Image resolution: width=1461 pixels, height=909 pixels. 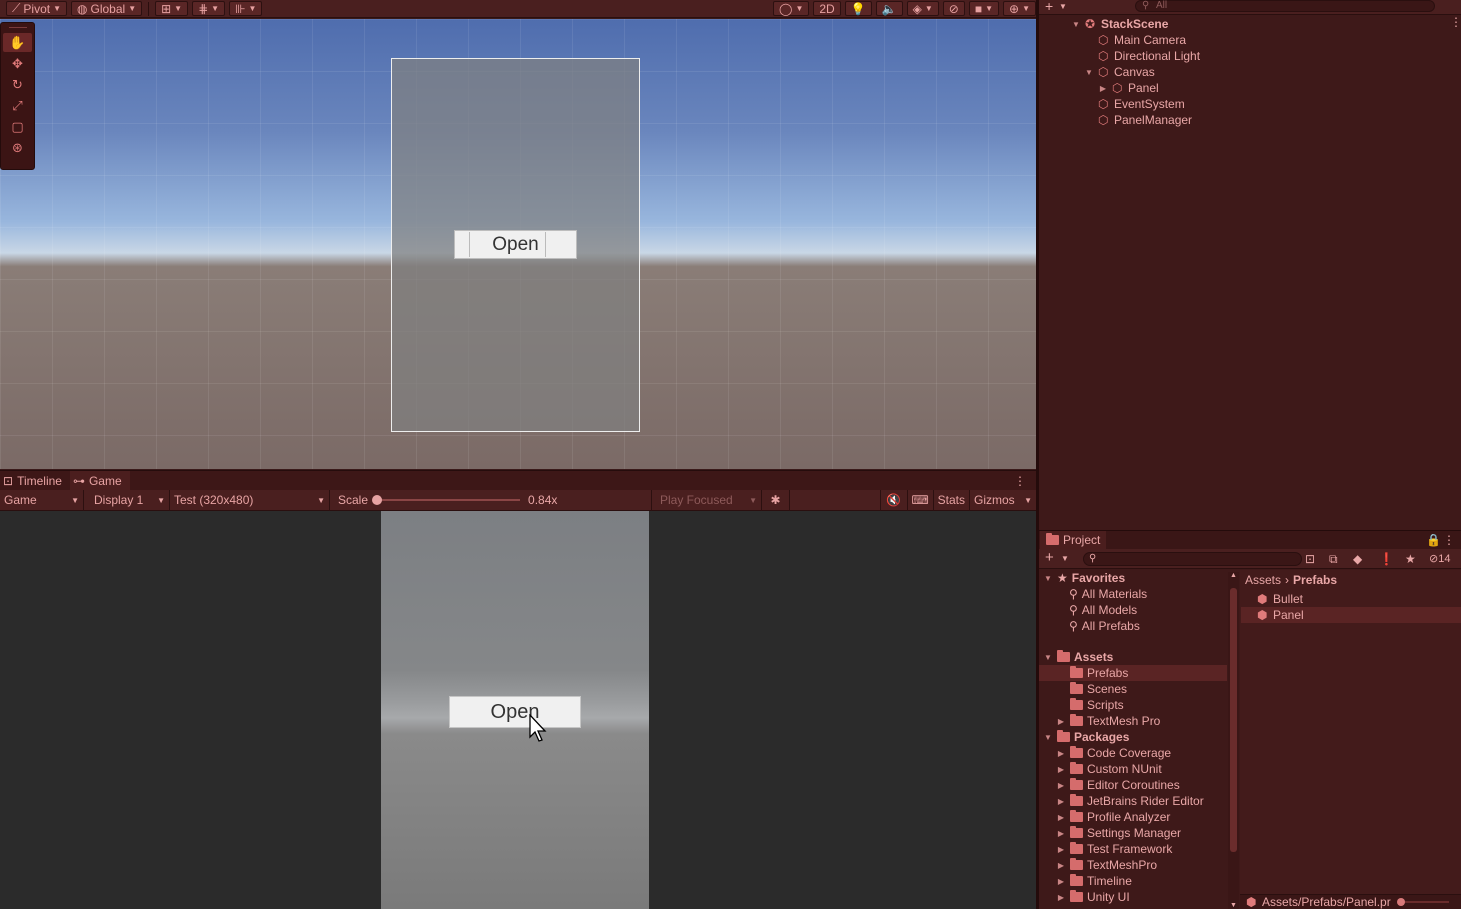 What do you see at coordinates (99, 480) in the screenshot?
I see `tab-game: ⊶ Game` at bounding box center [99, 480].